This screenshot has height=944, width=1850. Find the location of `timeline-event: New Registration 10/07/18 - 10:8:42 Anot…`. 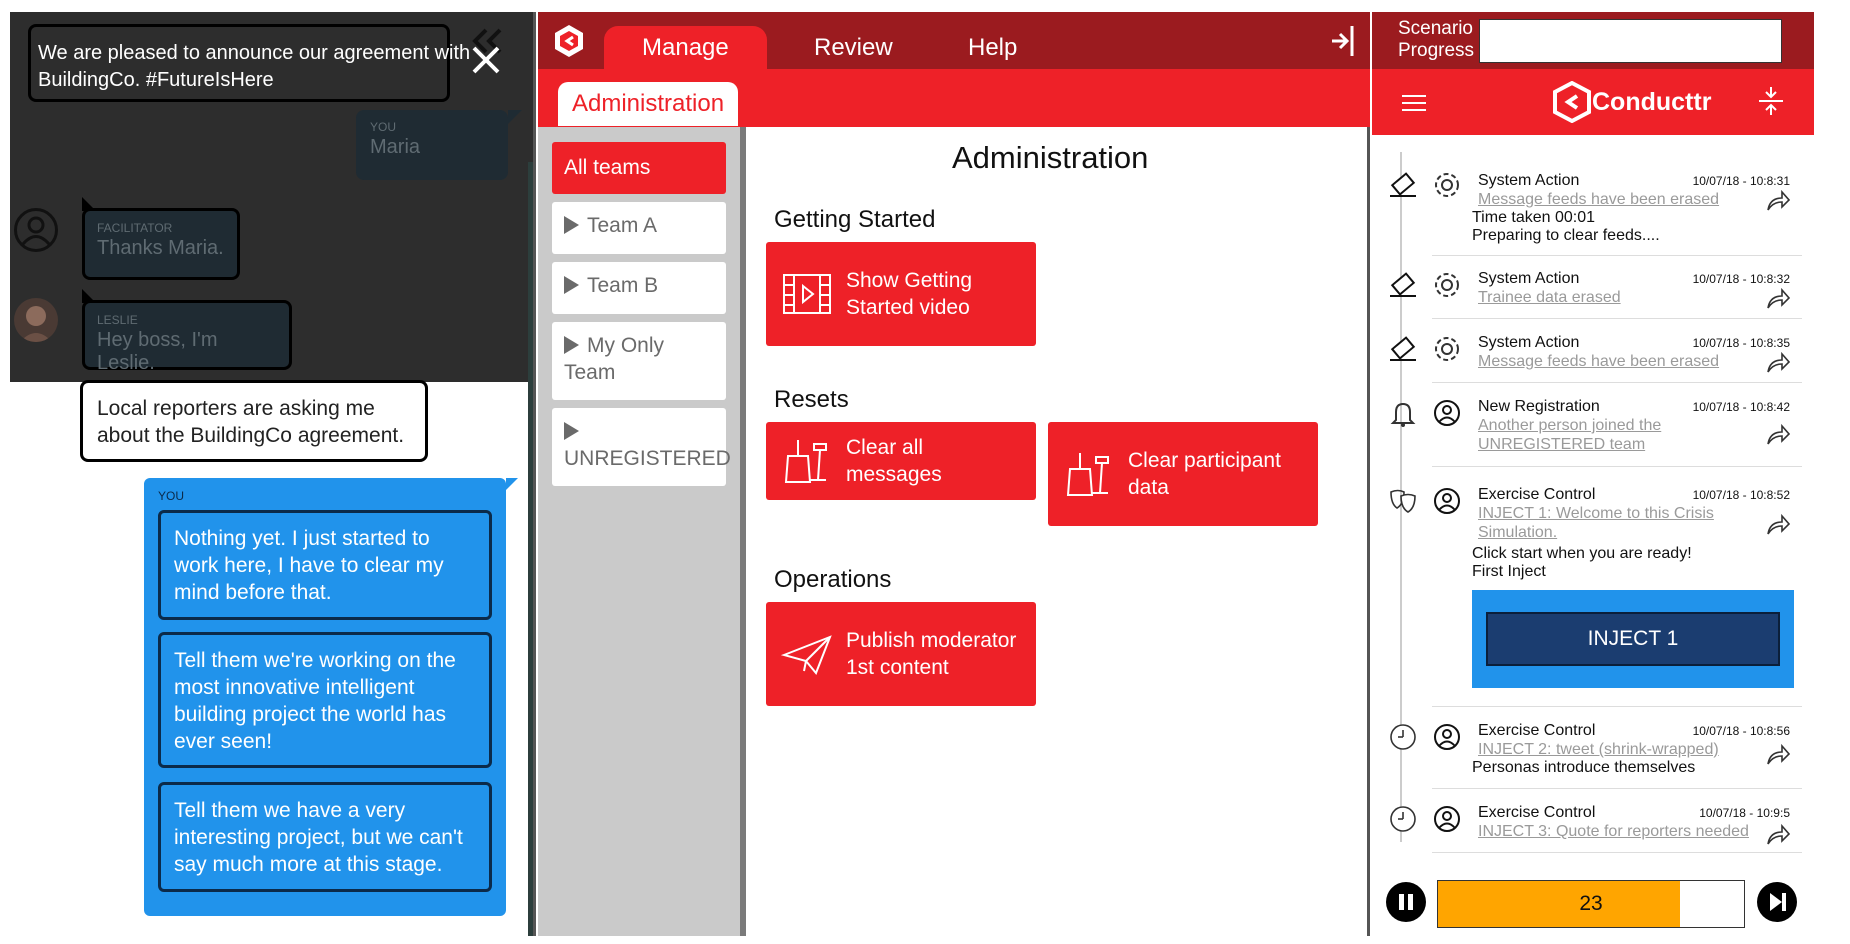

timeline-event: New Registration 10/07/18 - 10:8:42 Anot… is located at coordinates (1593, 428).